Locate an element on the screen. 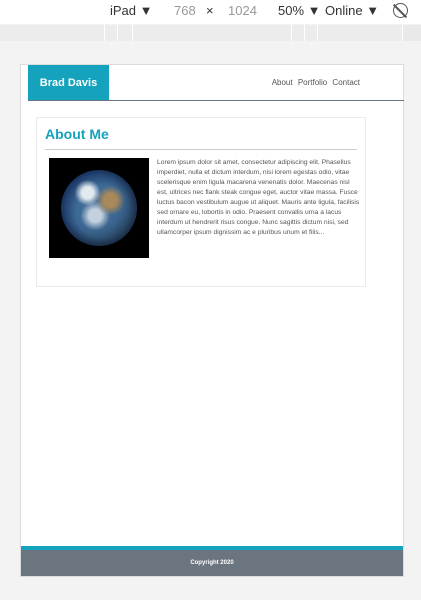 The height and width of the screenshot is (600, 421). copyright-text: Copyright 2020 is located at coordinates (212, 563).